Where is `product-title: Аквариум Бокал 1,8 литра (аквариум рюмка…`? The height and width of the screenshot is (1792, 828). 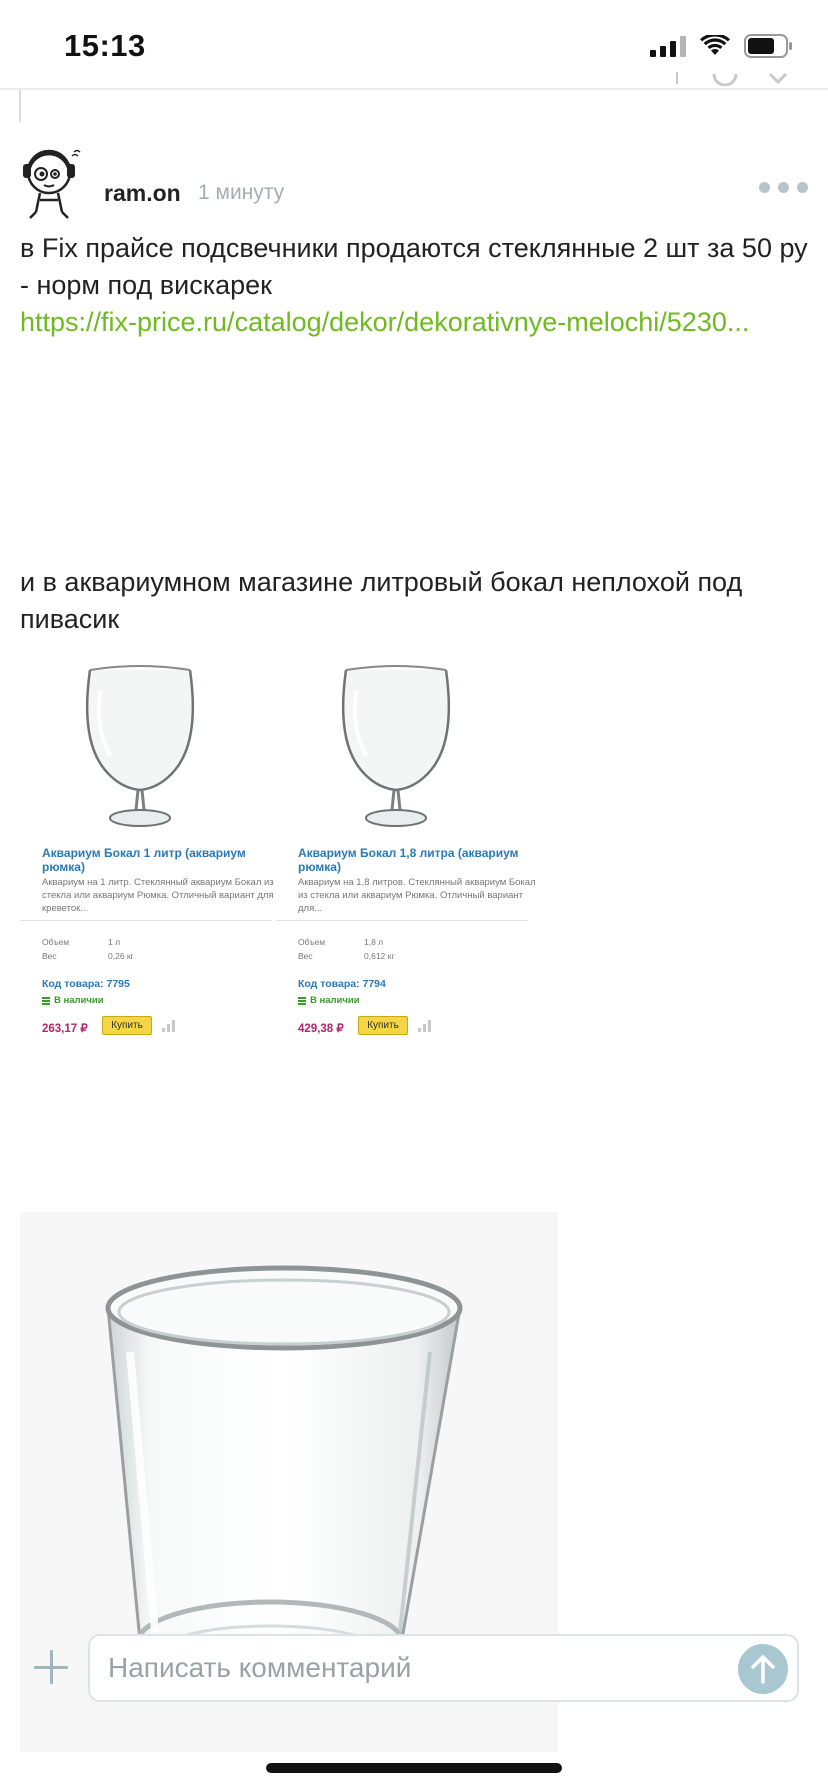 product-title: Аквариум Бокал 1,8 литра (аквариум рюмка… is located at coordinates (418, 860).